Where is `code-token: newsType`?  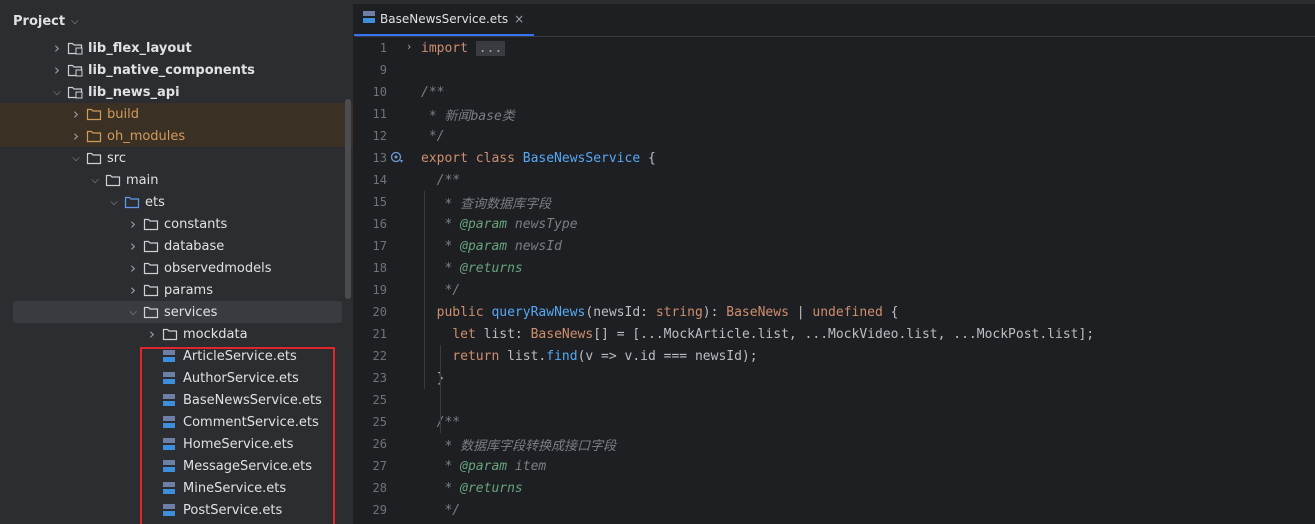 code-token: newsType is located at coordinates (542, 224).